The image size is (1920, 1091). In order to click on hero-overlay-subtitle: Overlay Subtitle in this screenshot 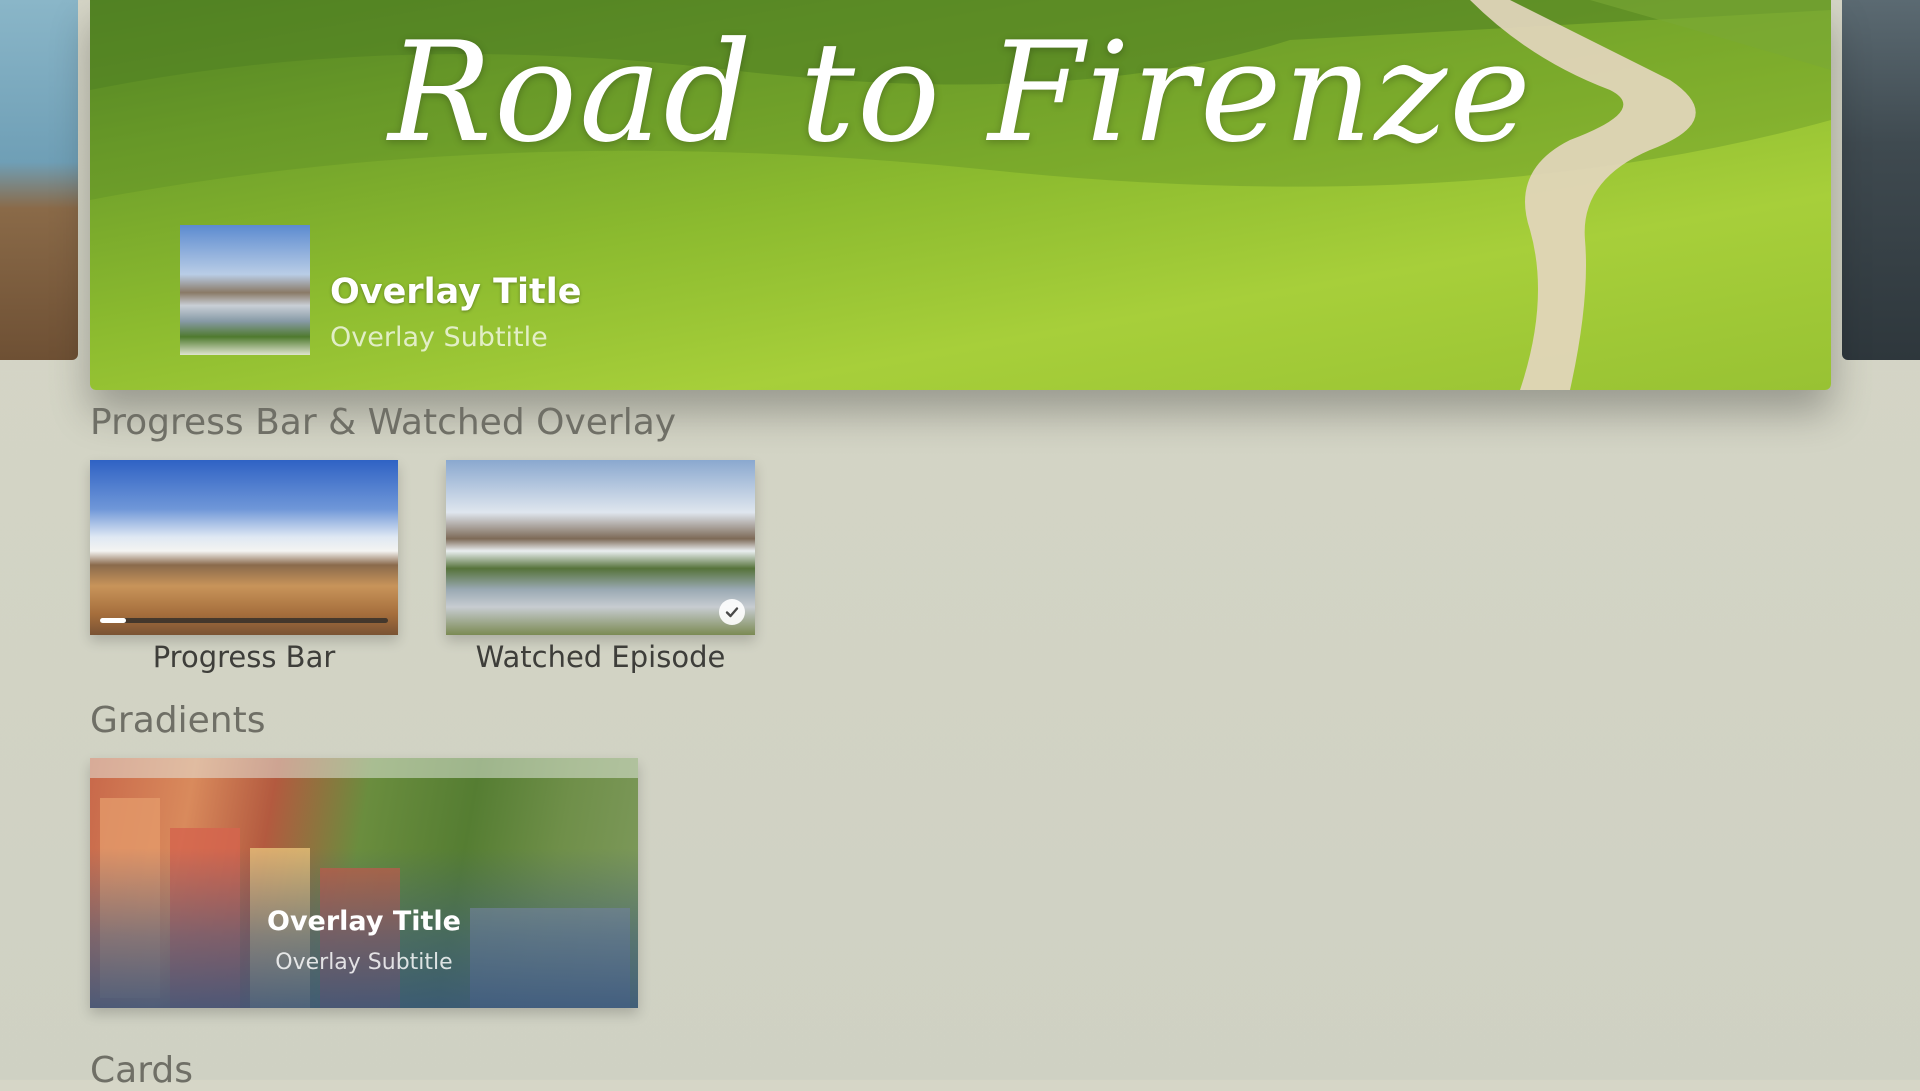, I will do `click(439, 337)`.